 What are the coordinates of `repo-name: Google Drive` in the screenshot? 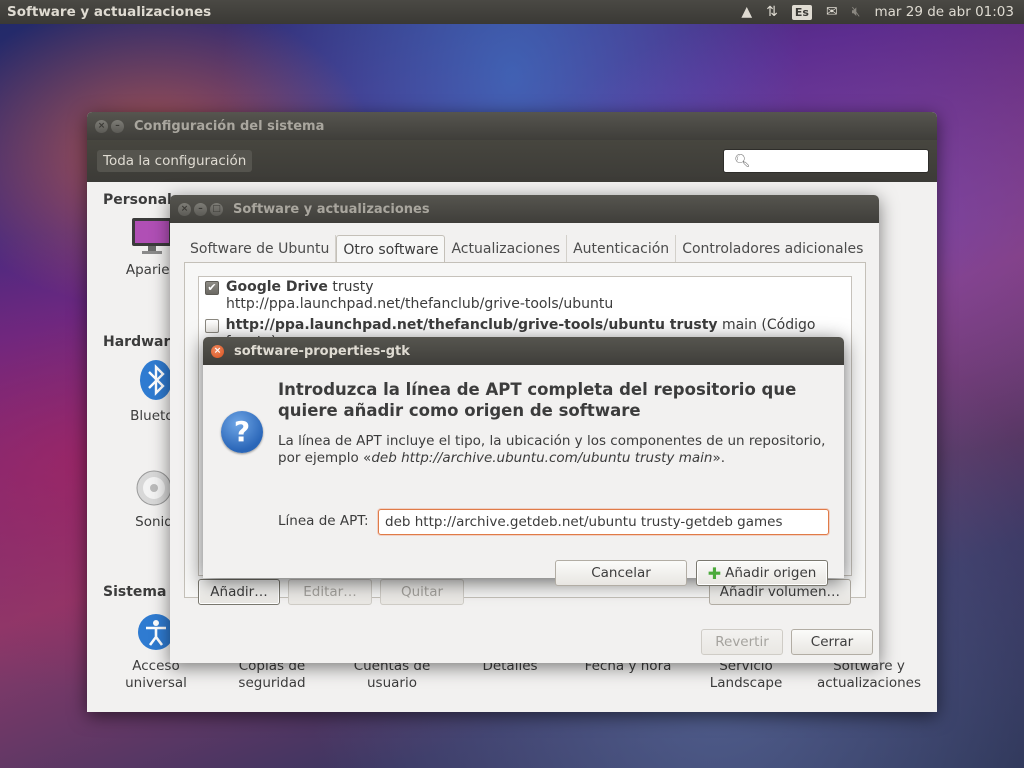 It's located at (277, 287).